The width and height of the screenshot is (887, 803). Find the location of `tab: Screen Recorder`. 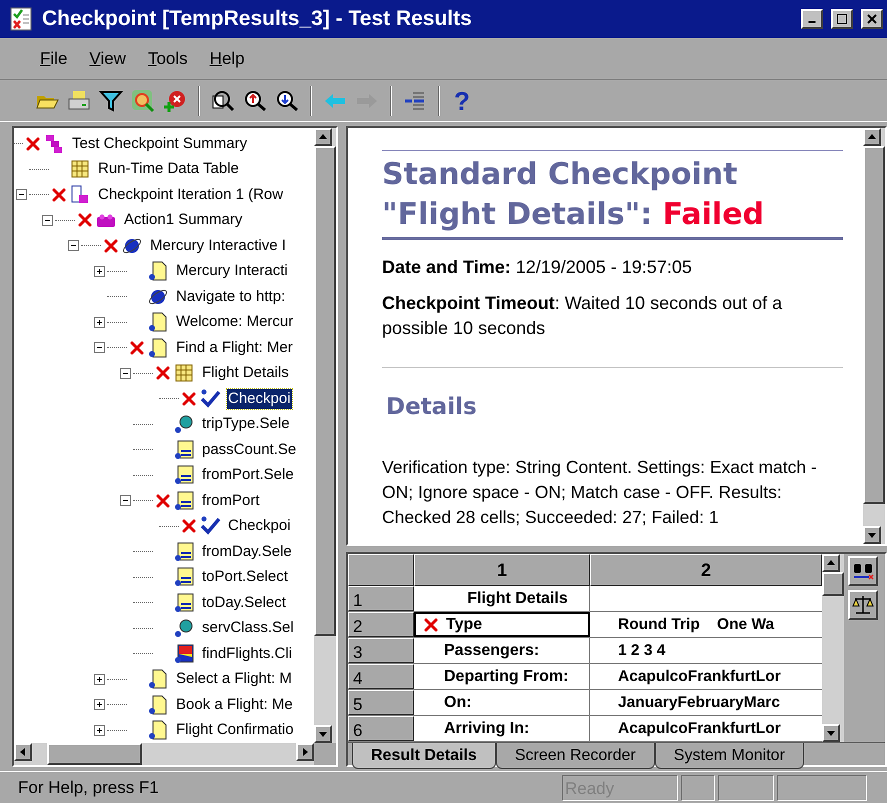

tab: Screen Recorder is located at coordinates (575, 756).